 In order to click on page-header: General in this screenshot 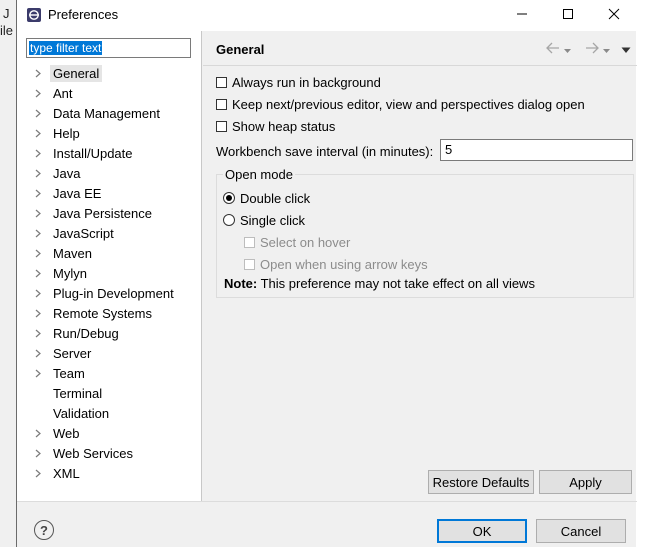, I will do `click(420, 48)`.